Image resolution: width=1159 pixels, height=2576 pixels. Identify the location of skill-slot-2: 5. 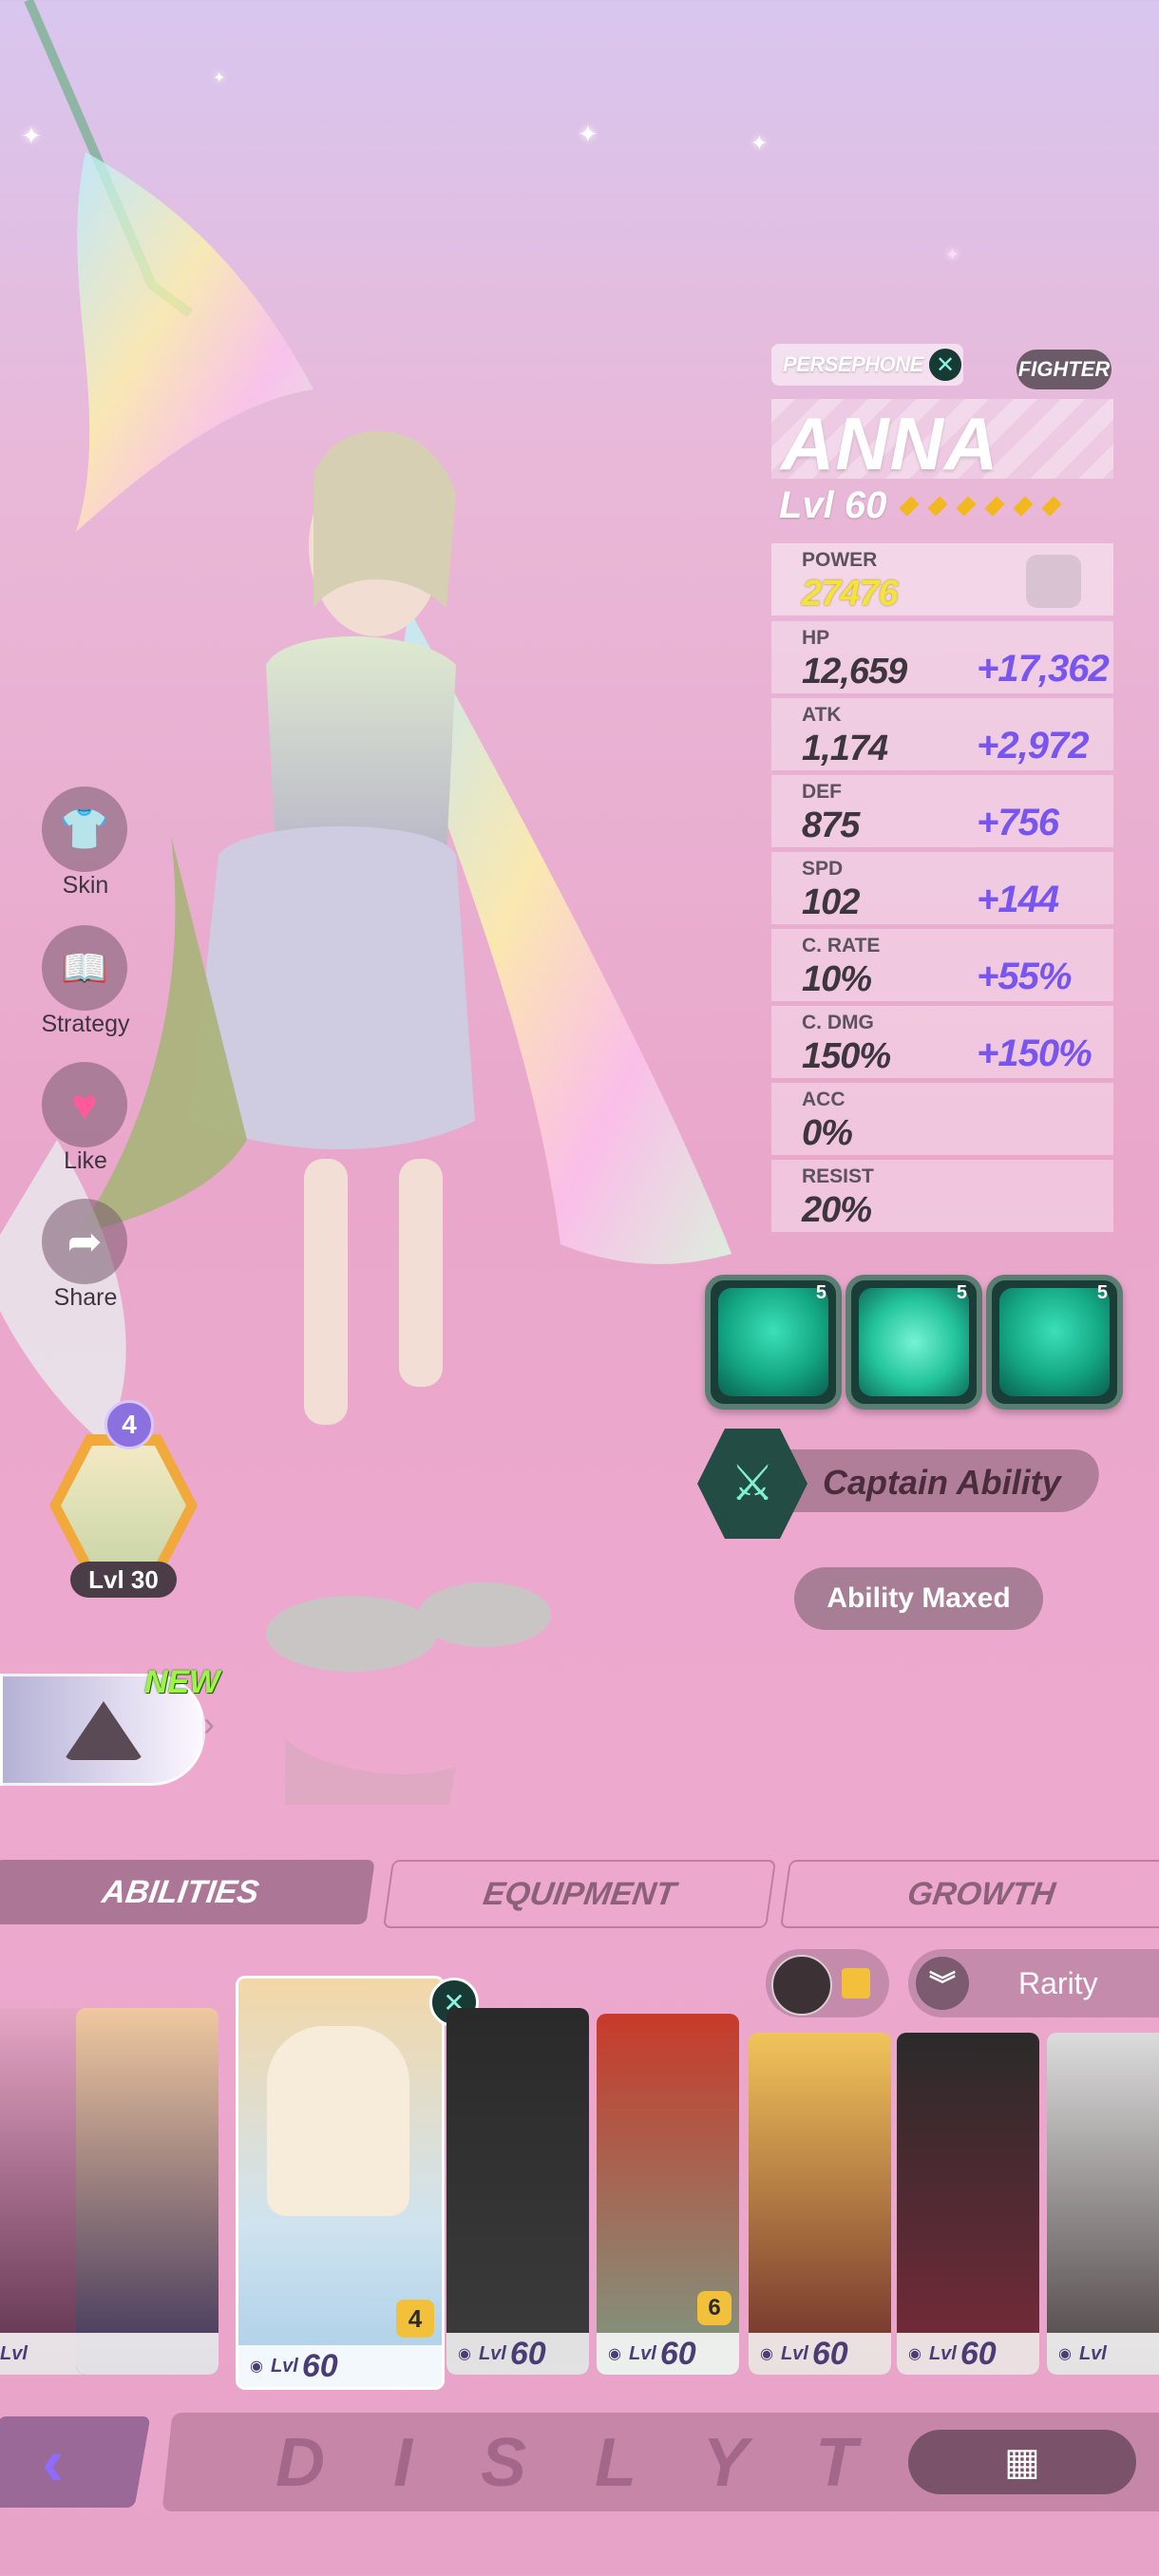
(914, 1342).